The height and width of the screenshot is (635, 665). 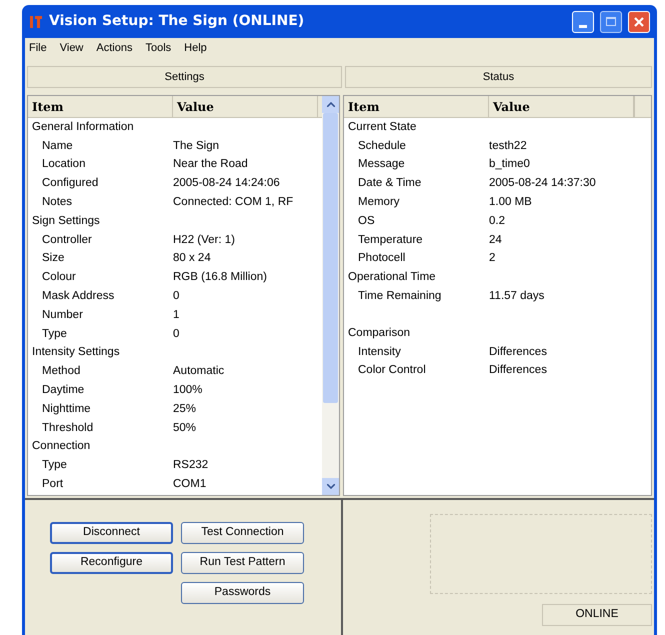 I want to click on item-cell-text: Notes, so click(x=57, y=202).